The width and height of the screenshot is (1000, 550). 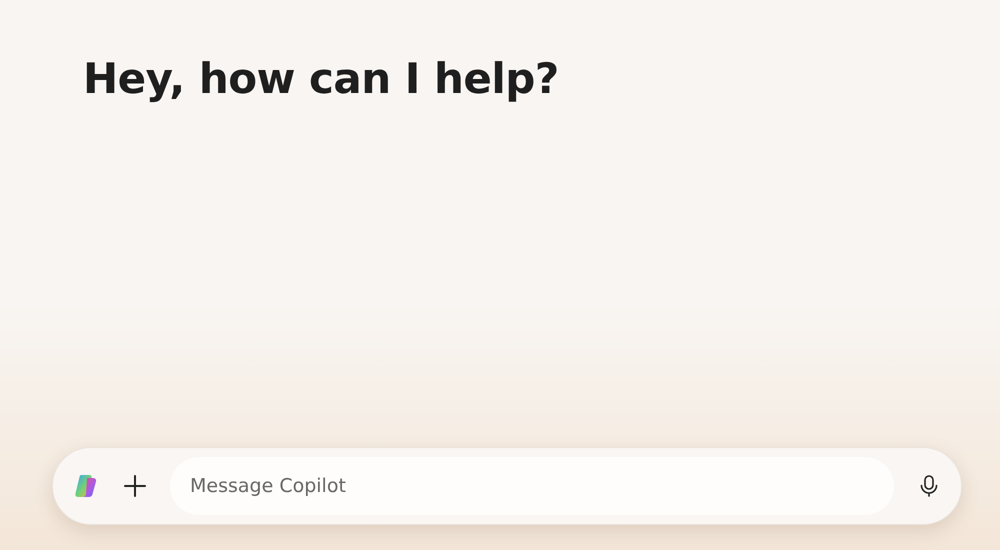 I want to click on add-button, so click(x=135, y=486).